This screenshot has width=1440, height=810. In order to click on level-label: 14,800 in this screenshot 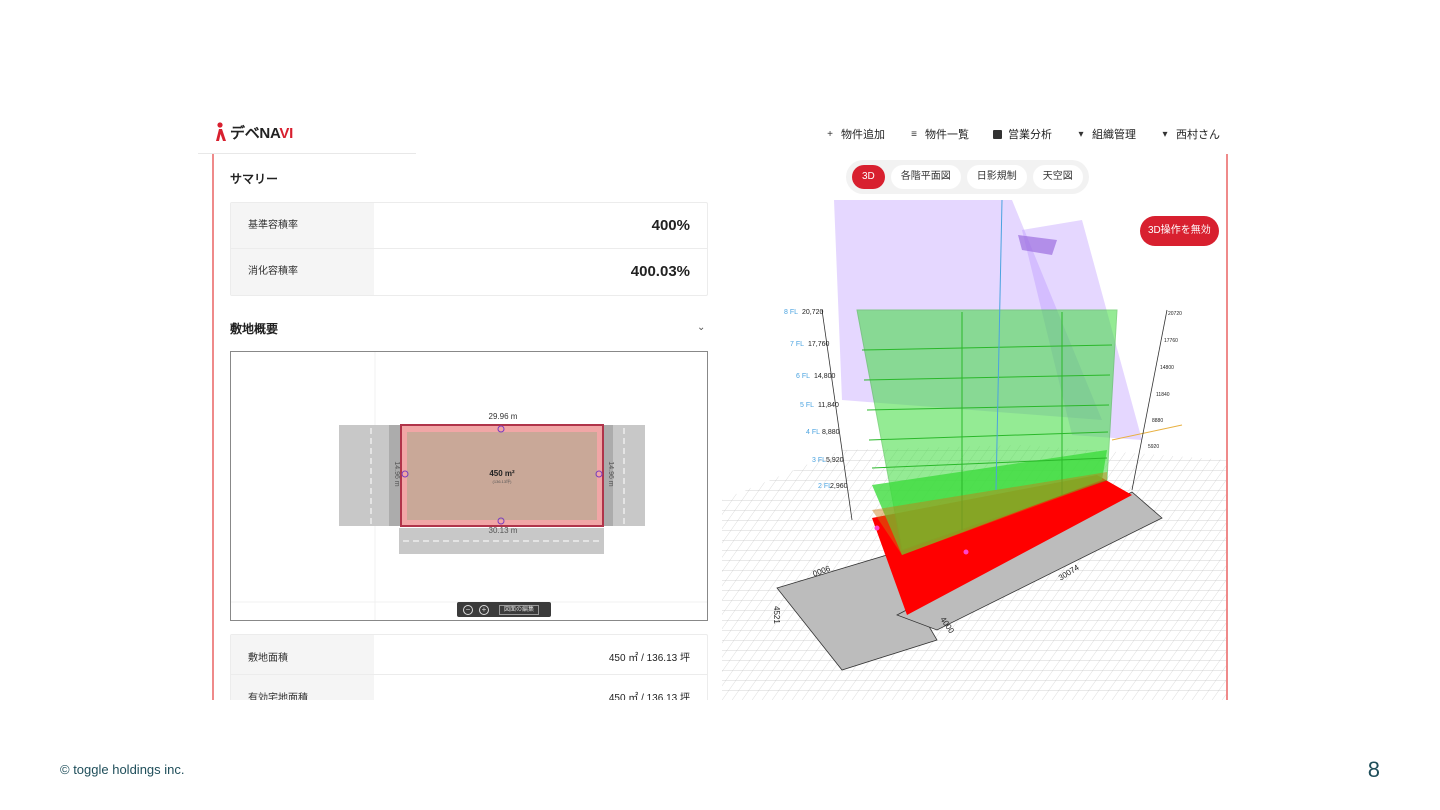, I will do `click(825, 376)`.